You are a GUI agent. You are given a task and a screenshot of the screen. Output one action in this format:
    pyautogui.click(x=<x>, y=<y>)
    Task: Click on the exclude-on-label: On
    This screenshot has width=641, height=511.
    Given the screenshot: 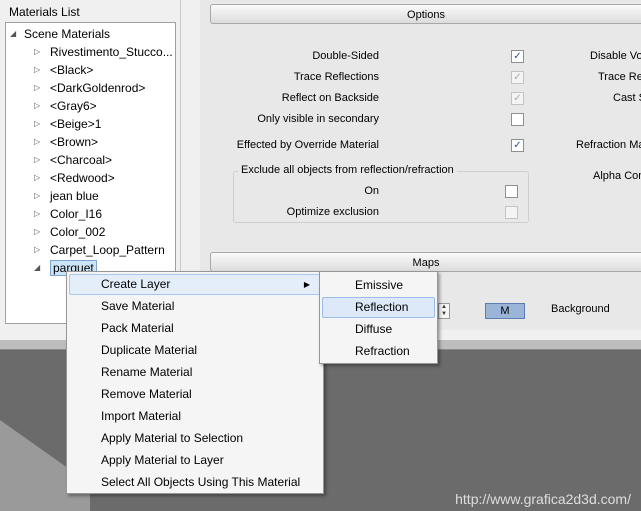 What is the action you would take?
    pyautogui.click(x=371, y=191)
    